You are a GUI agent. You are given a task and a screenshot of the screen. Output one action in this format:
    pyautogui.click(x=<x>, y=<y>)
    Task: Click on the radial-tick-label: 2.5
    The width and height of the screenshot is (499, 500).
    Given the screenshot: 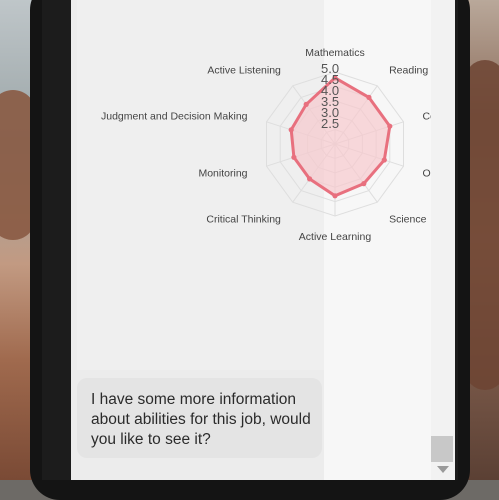 What is the action you would take?
    pyautogui.click(x=330, y=123)
    